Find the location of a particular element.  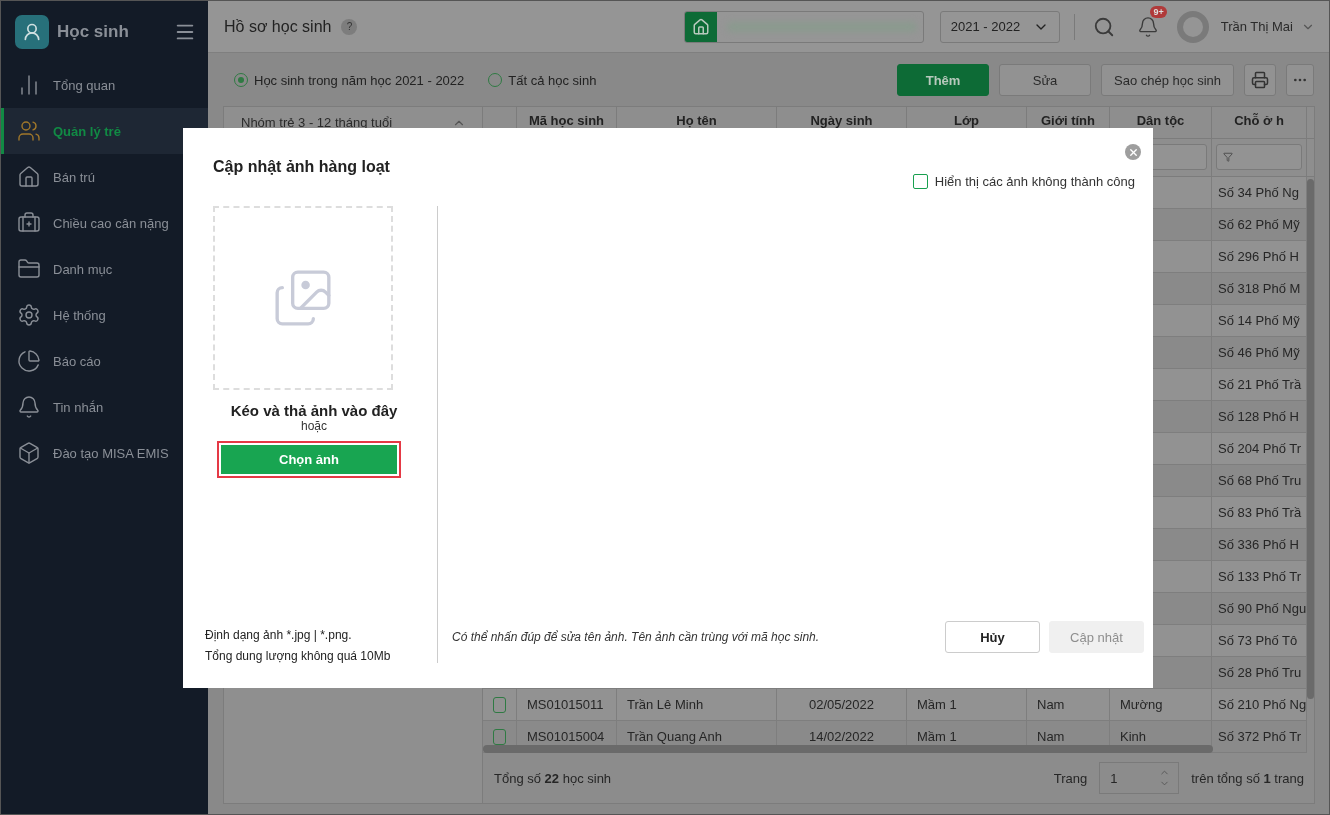

settings-icon is located at coordinates (29, 315).